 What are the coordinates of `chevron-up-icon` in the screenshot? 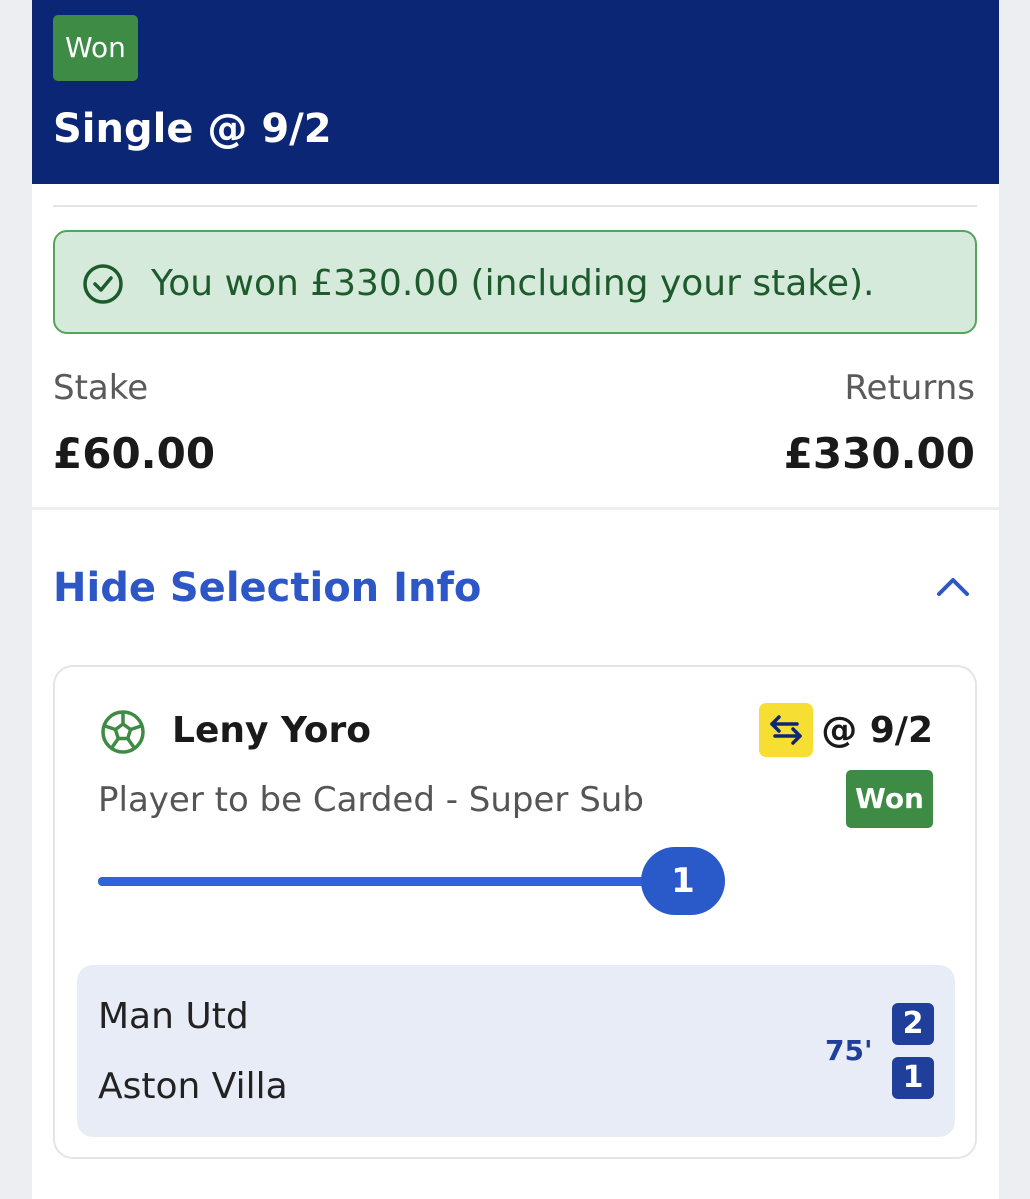 It's located at (953, 586).